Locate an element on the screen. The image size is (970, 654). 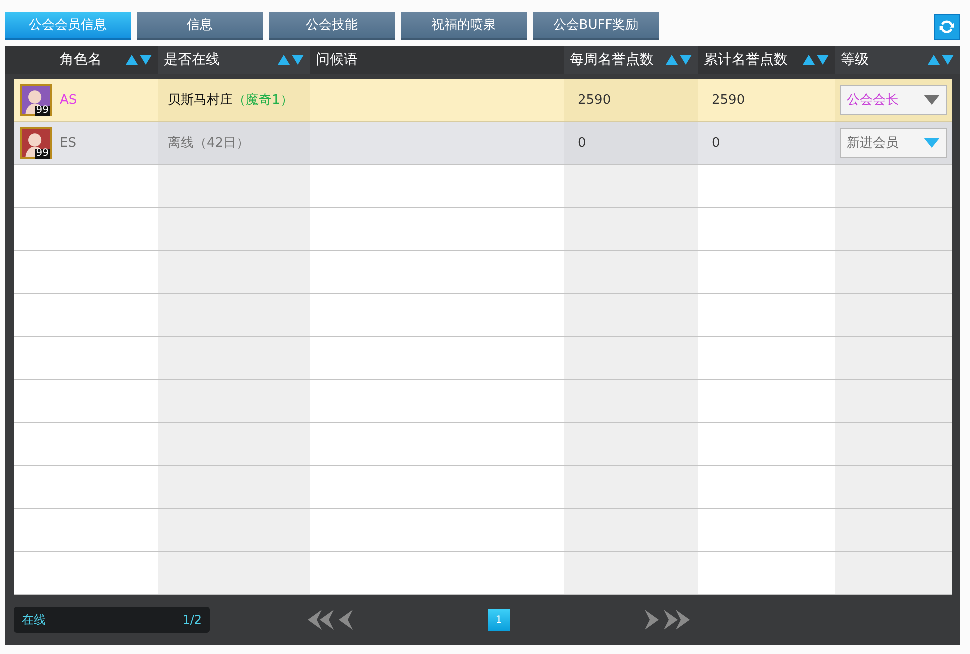
character-name: AS is located at coordinates (69, 100).